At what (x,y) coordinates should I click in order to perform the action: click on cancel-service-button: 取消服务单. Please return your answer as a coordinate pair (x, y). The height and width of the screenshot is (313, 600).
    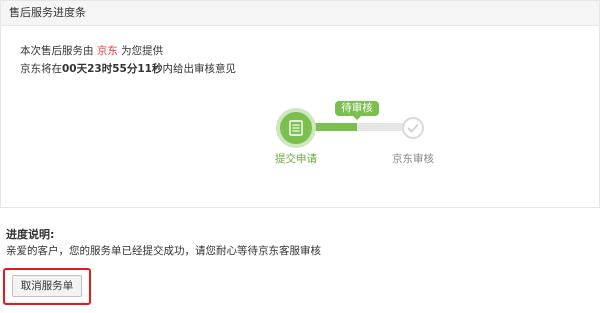
    Looking at the image, I should click on (47, 286).